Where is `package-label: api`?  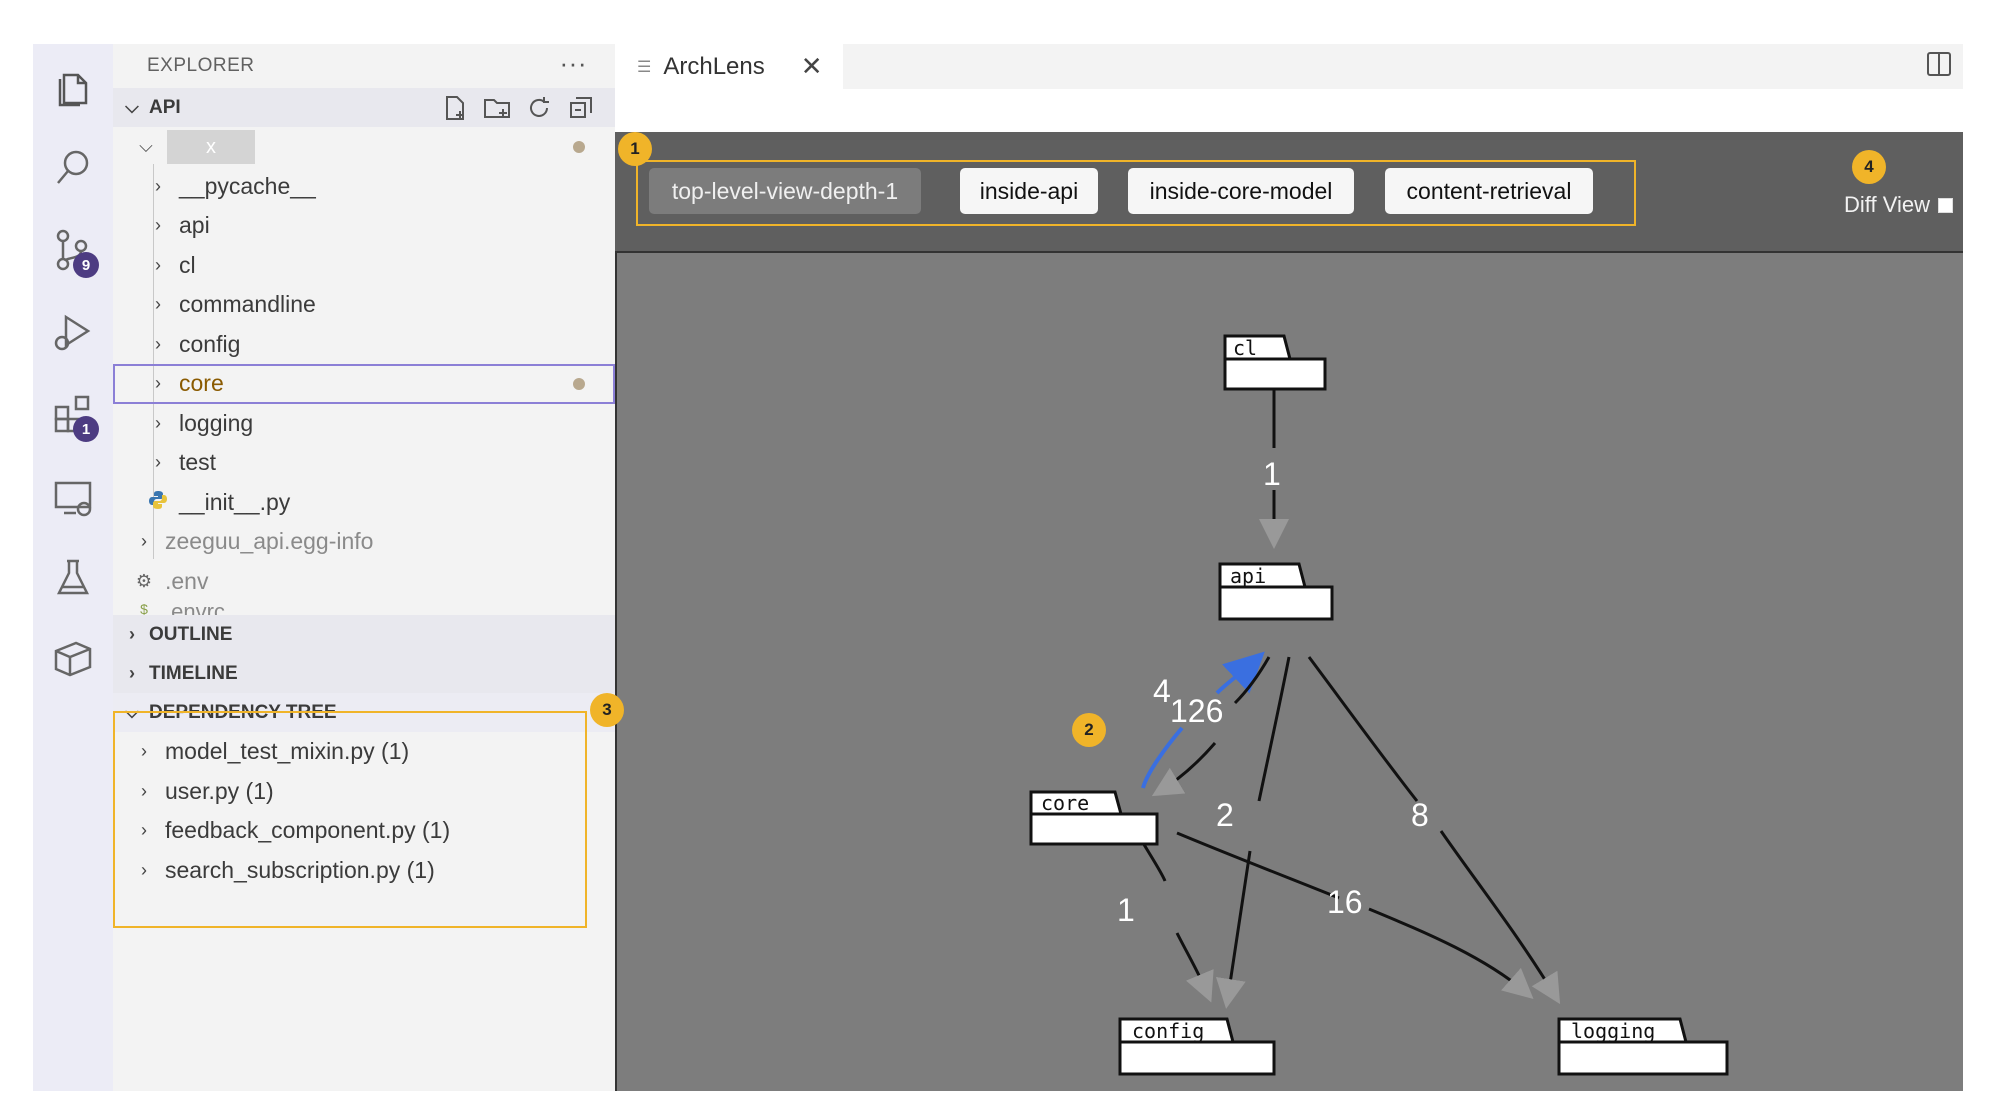 package-label: api is located at coordinates (1248, 576).